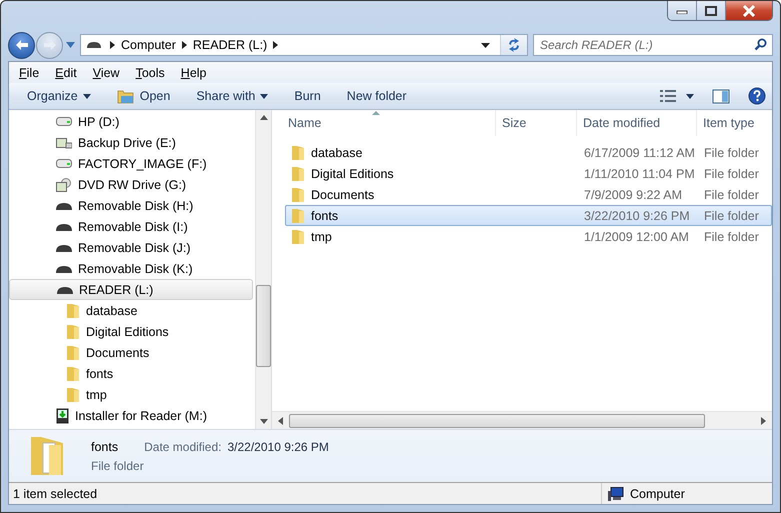 This screenshot has height=513, width=781. What do you see at coordinates (148, 45) in the screenshot?
I see `breadcrumb: Computer` at bounding box center [148, 45].